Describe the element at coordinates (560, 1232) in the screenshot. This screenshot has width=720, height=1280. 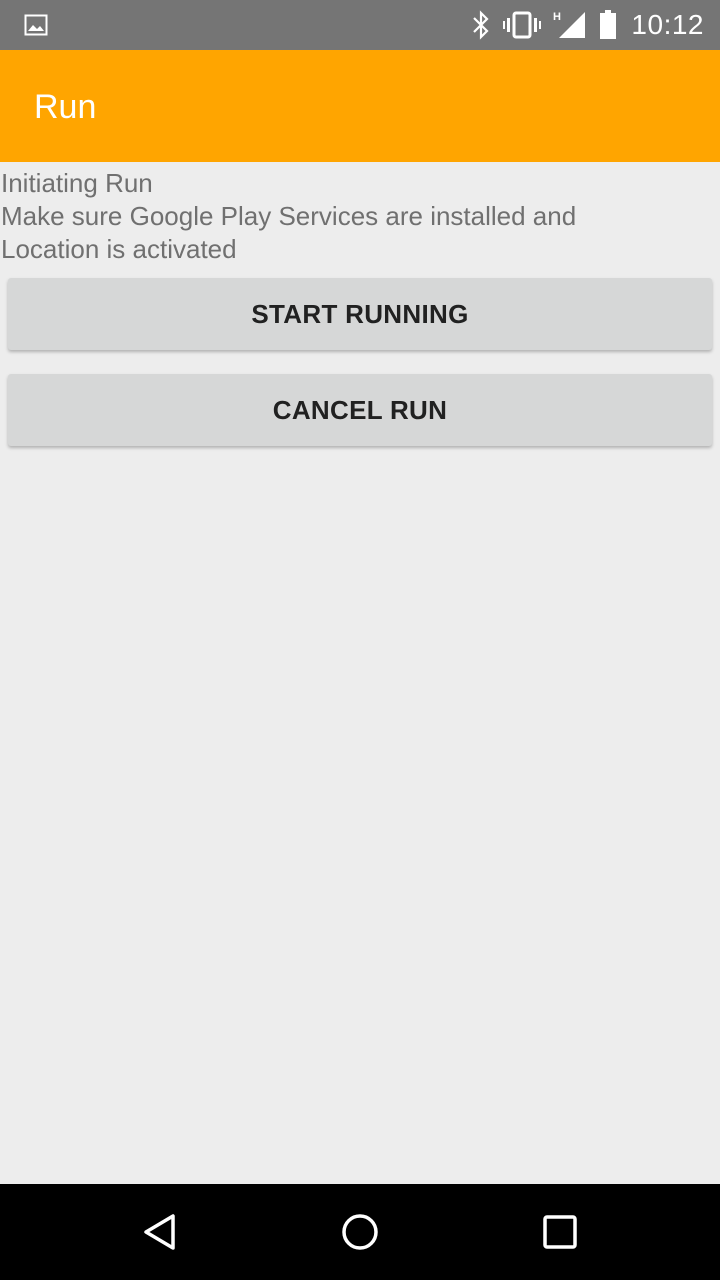
I see `recents-icon` at that location.